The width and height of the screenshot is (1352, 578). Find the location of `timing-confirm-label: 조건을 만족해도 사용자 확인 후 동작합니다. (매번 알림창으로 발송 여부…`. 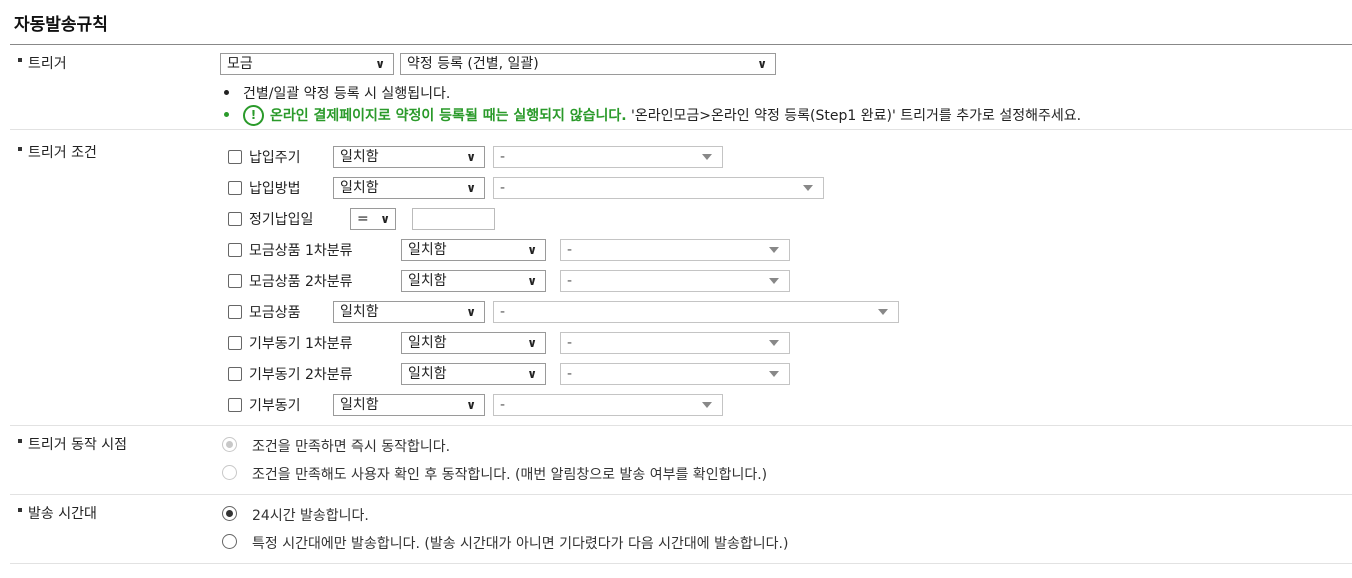

timing-confirm-label: 조건을 만족해도 사용자 확인 후 동작합니다. (매번 알림창으로 발송 여부… is located at coordinates (510, 475).